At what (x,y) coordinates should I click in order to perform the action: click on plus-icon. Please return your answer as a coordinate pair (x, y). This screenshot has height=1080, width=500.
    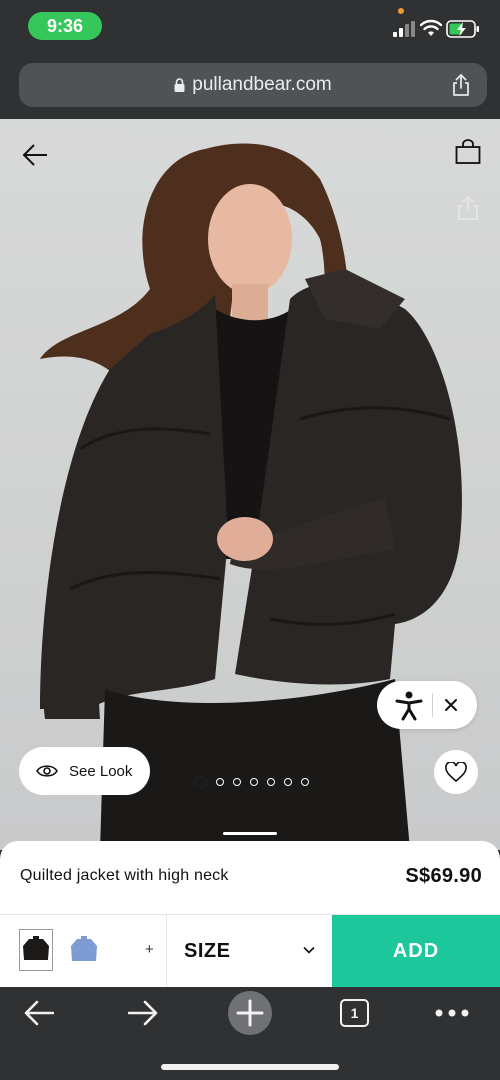
    Looking at the image, I should click on (250, 1013).